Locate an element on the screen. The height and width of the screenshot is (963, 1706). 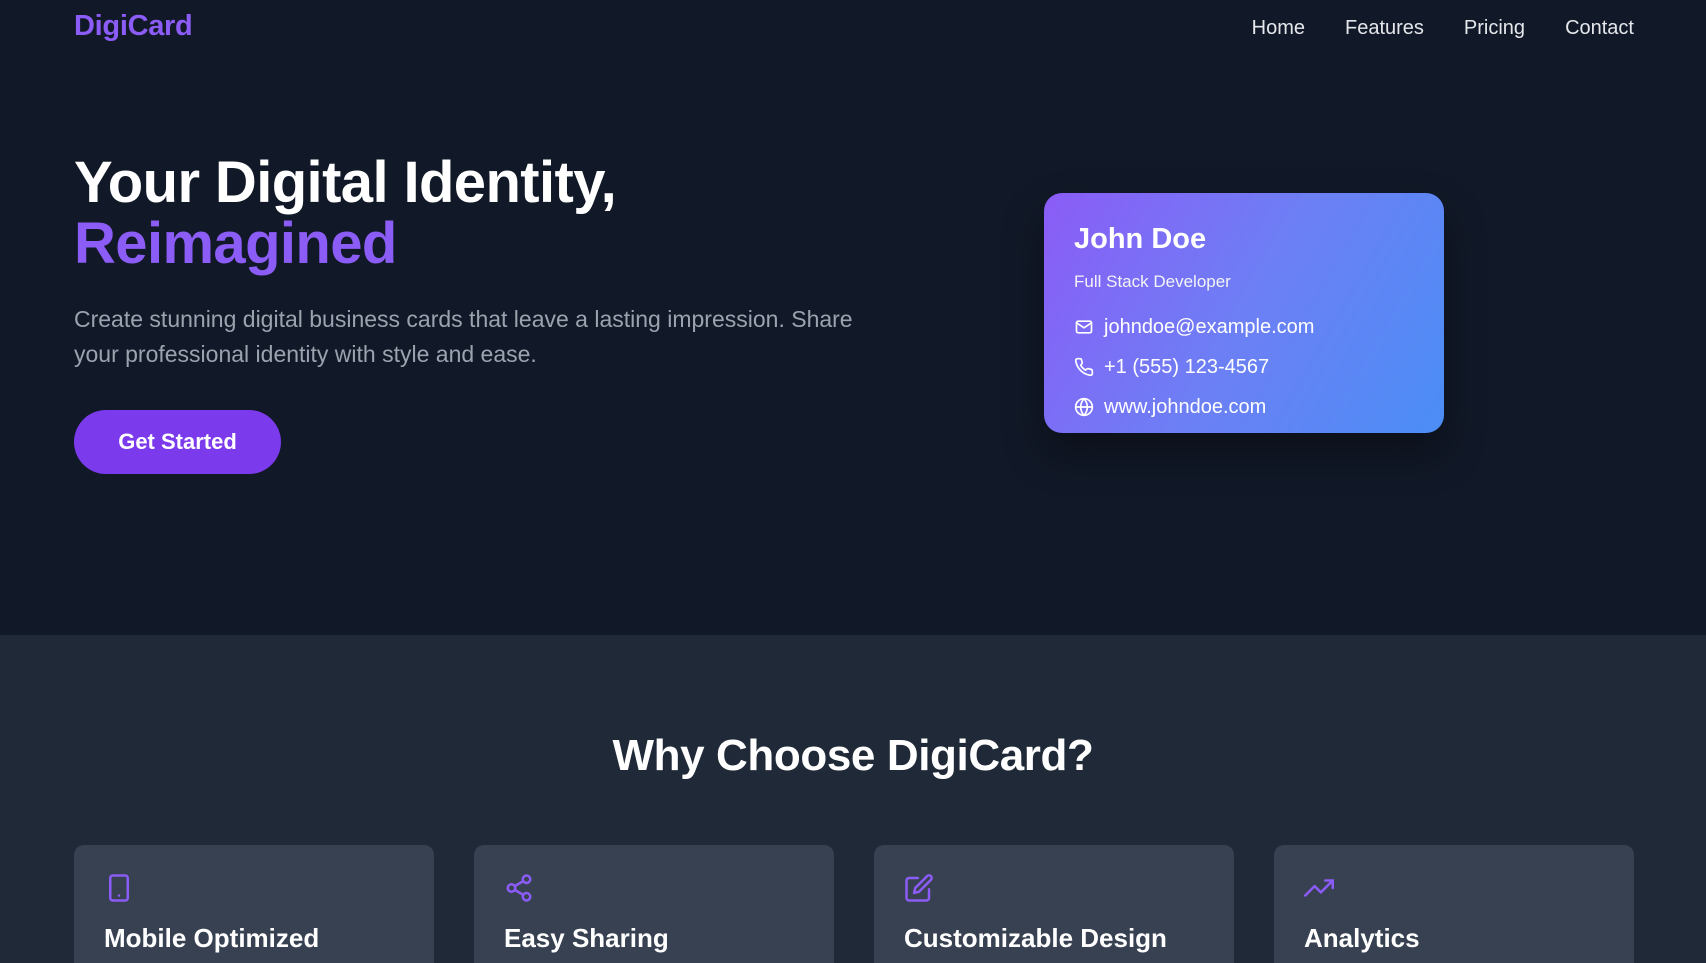
feature-card-customizable: Customizable Design is located at coordinates (1054, 904).